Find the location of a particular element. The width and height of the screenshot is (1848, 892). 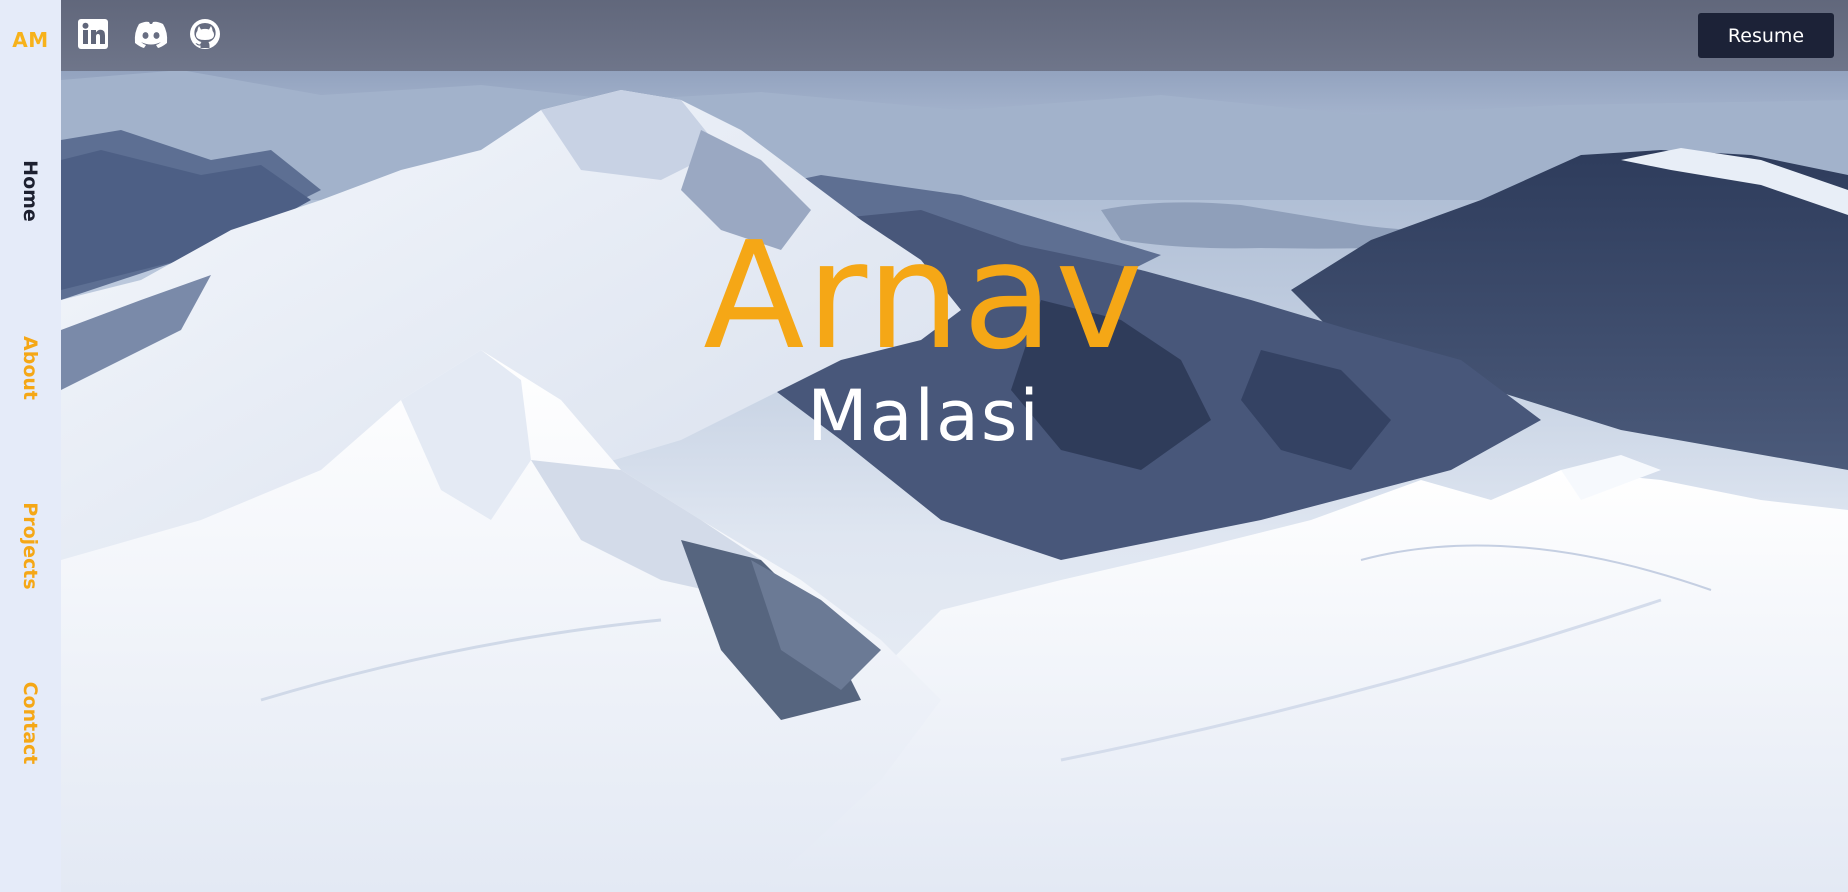

nav-item-projects: Projects is located at coordinates (30, 545).